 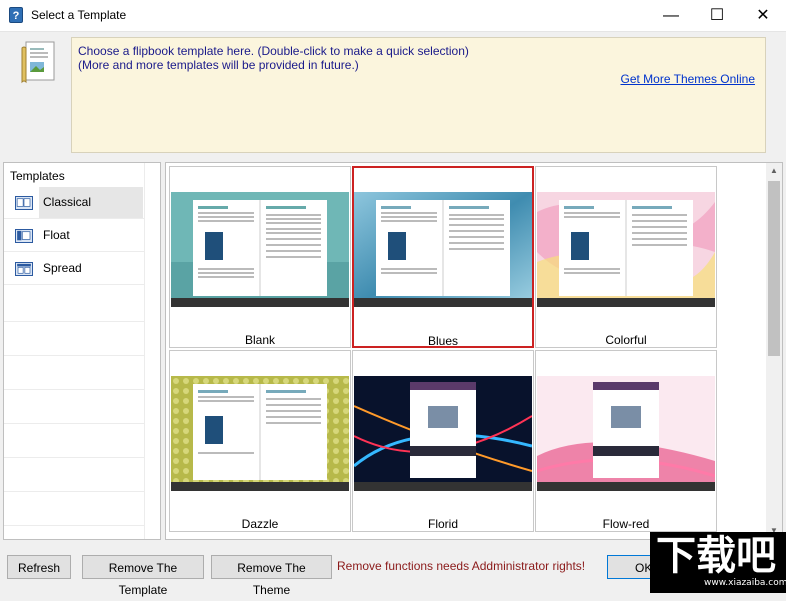 I want to click on template-card-flow-red: Flow-red, so click(x=626, y=441).